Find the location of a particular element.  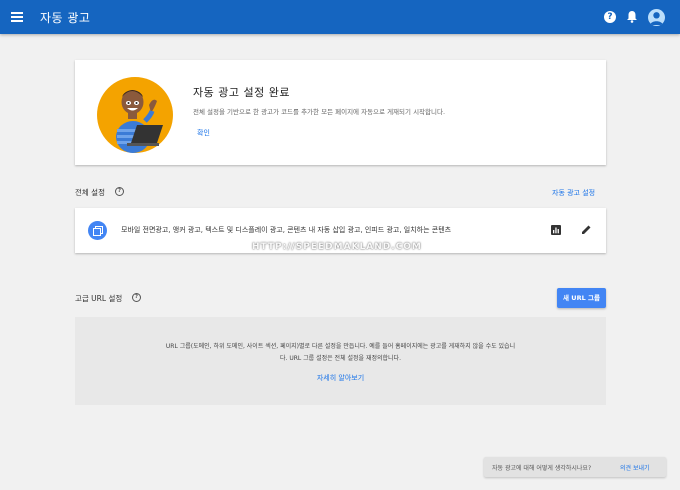

menu-icon is located at coordinates (17, 17).